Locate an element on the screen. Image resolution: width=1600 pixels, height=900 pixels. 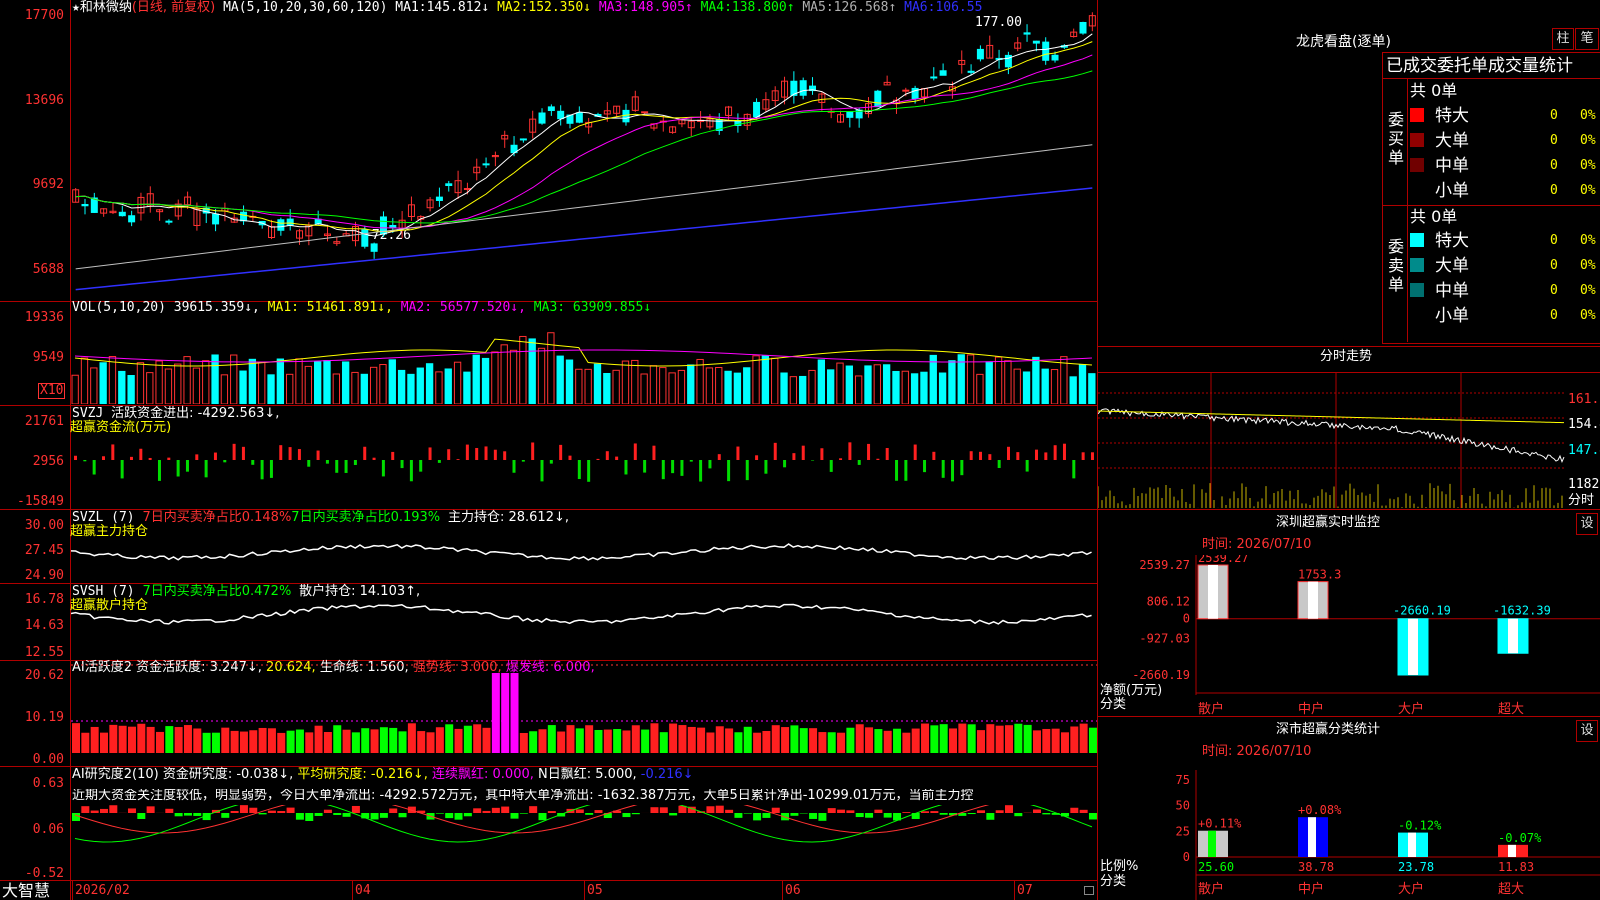
stats-settings-button: 设 is located at coordinates (1587, 731).